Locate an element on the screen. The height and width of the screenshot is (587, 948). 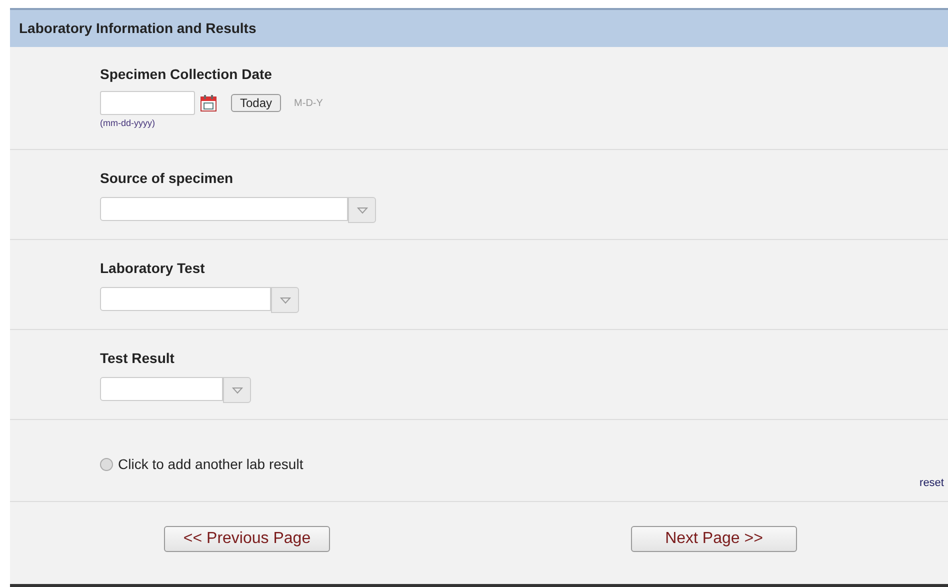
field-label: Test Result is located at coordinates (138, 358).